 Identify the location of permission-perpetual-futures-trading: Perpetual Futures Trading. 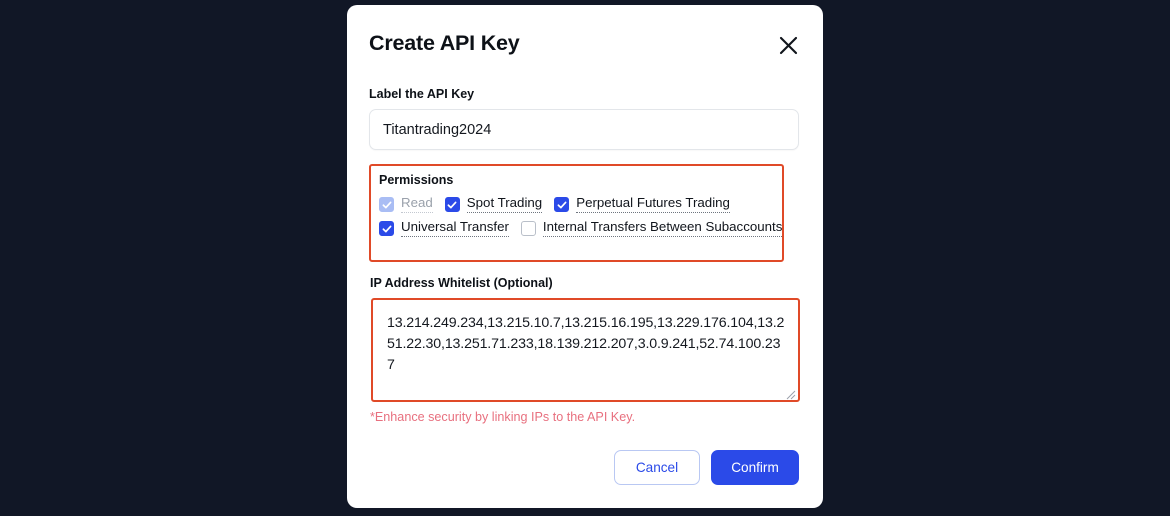
(642, 204).